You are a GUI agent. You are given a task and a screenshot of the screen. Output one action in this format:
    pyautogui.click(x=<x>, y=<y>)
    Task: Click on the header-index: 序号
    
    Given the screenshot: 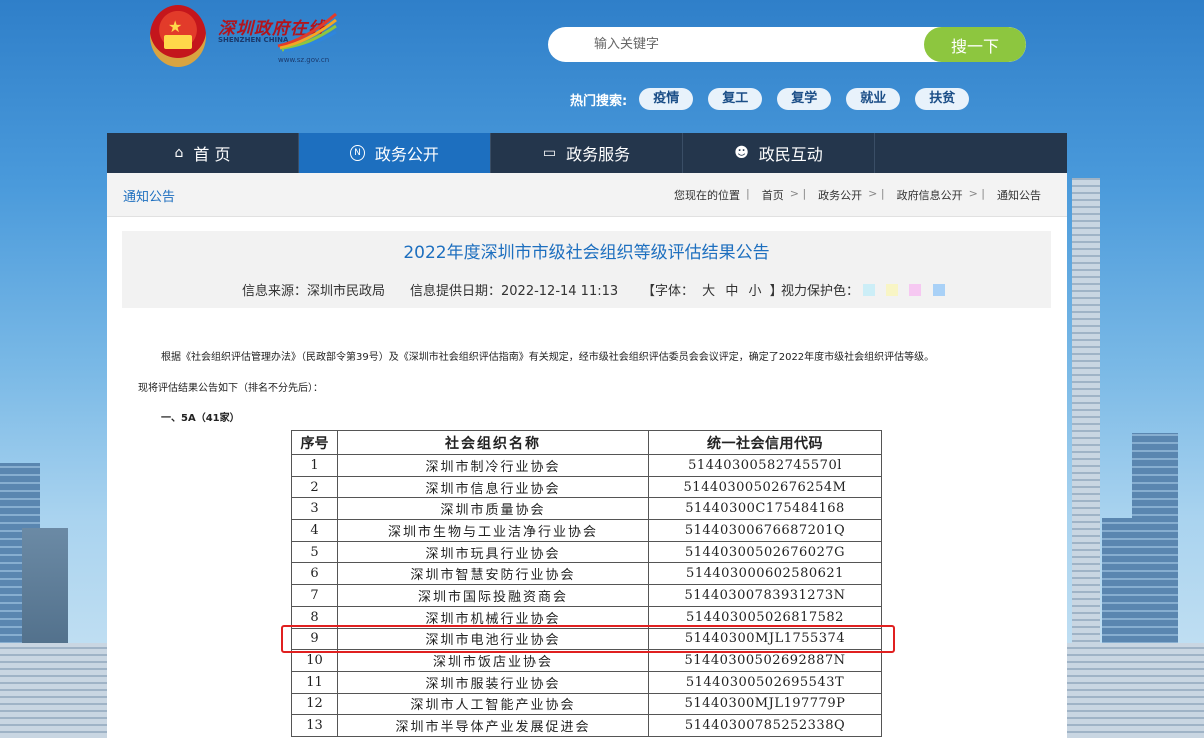 What is the action you would take?
    pyautogui.click(x=314, y=442)
    